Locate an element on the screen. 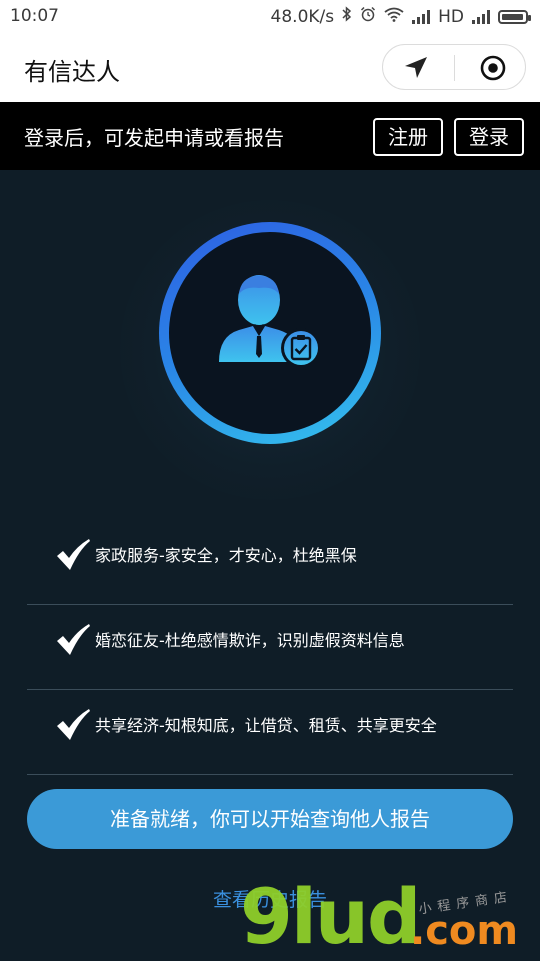  feature-text: 婚恋征友-杜绝感情欺诈，识别虚假资料信息 is located at coordinates (250, 640).